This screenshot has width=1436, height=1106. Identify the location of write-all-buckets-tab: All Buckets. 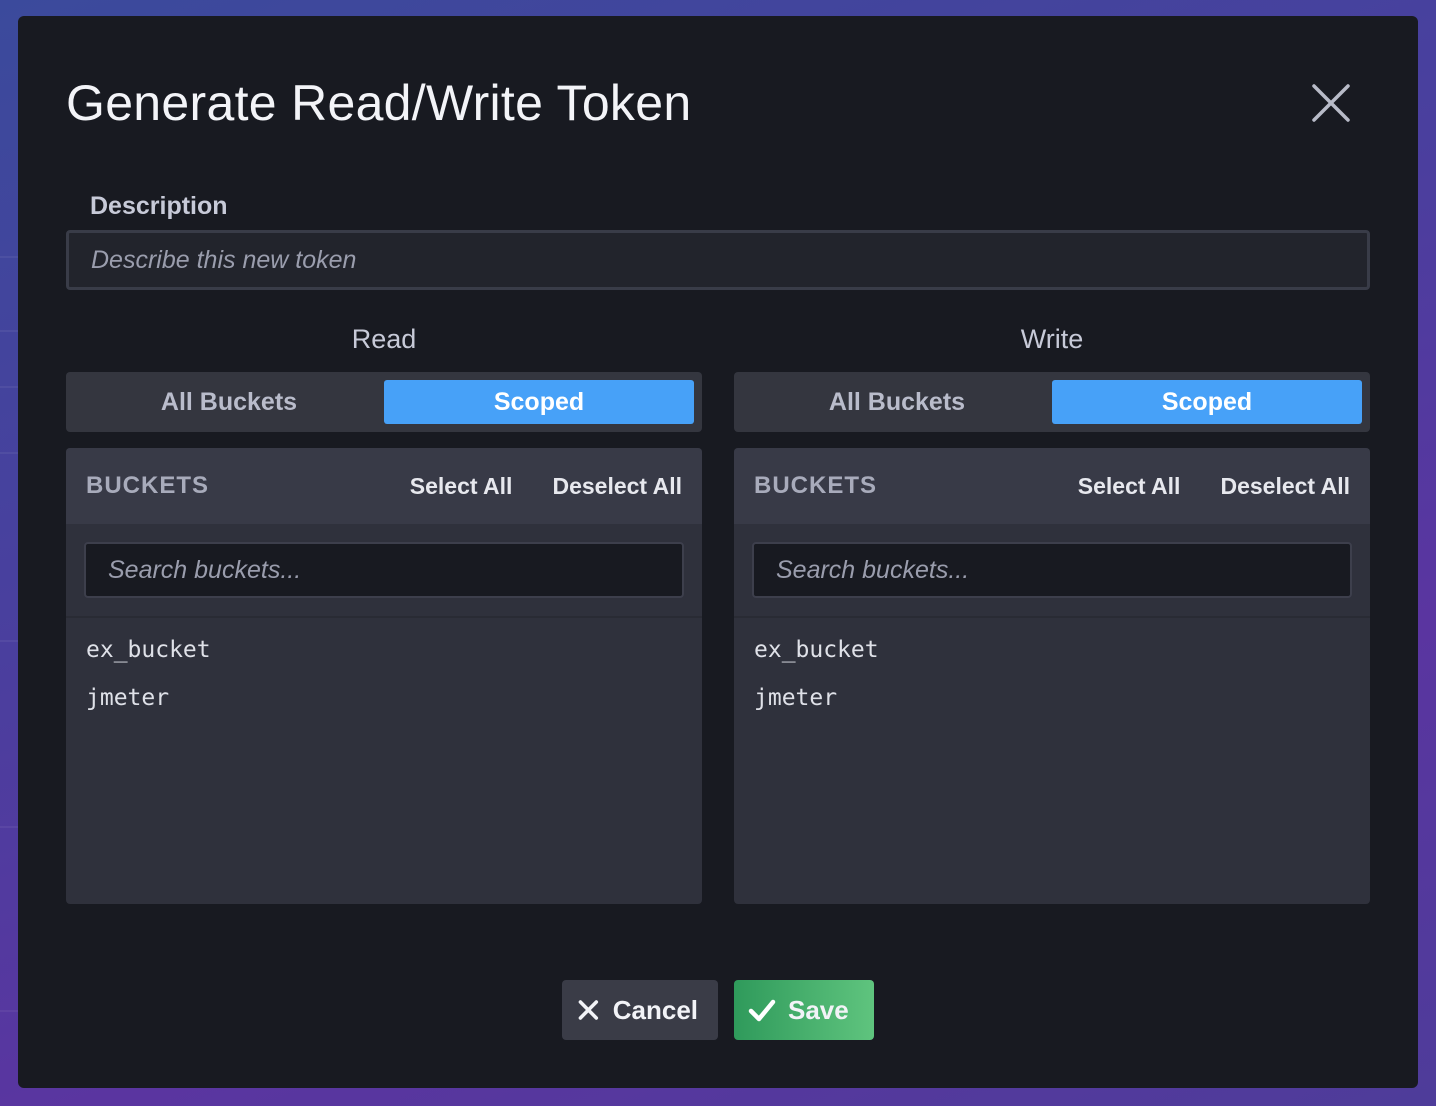
(897, 402).